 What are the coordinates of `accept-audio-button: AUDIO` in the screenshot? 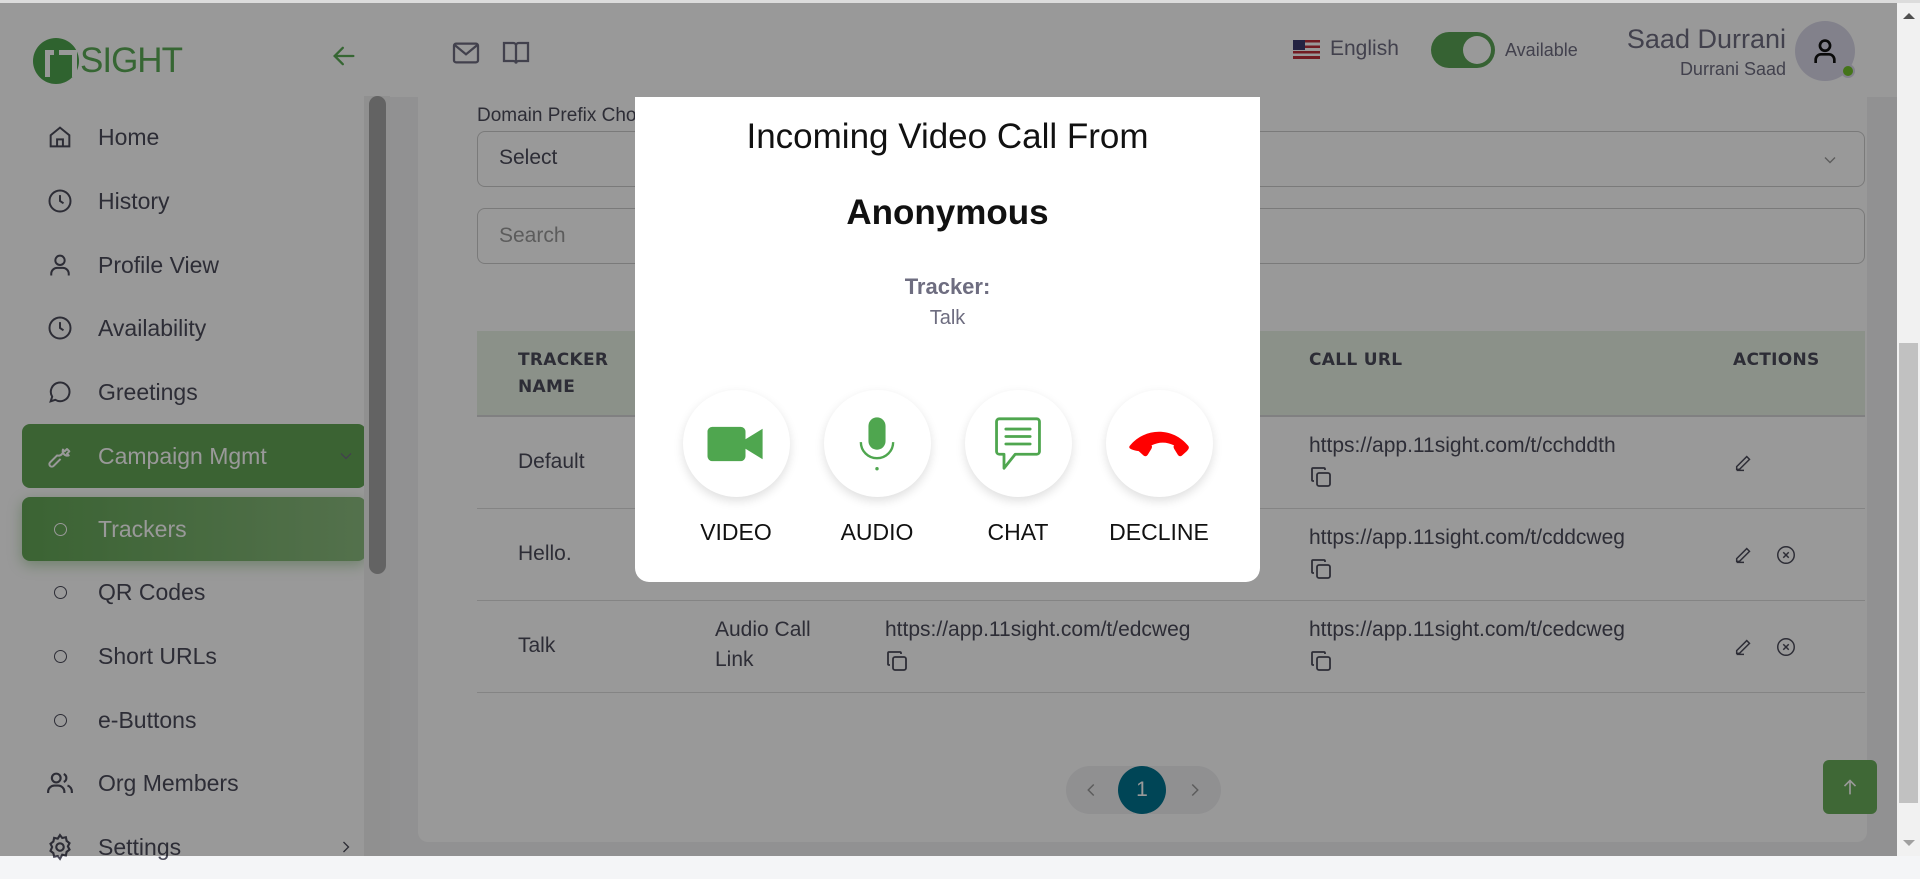 It's located at (877, 468).